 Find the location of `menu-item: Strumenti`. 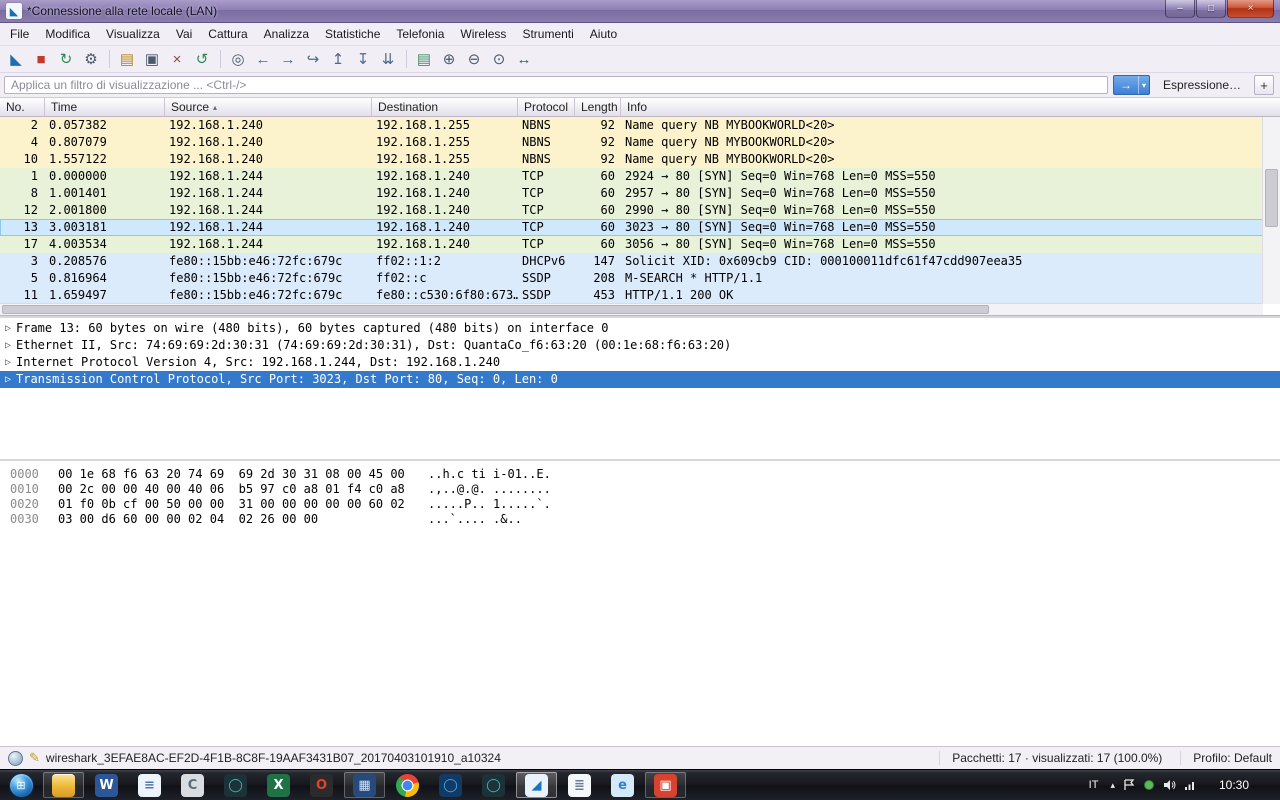

menu-item: Strumenti is located at coordinates (547, 34).